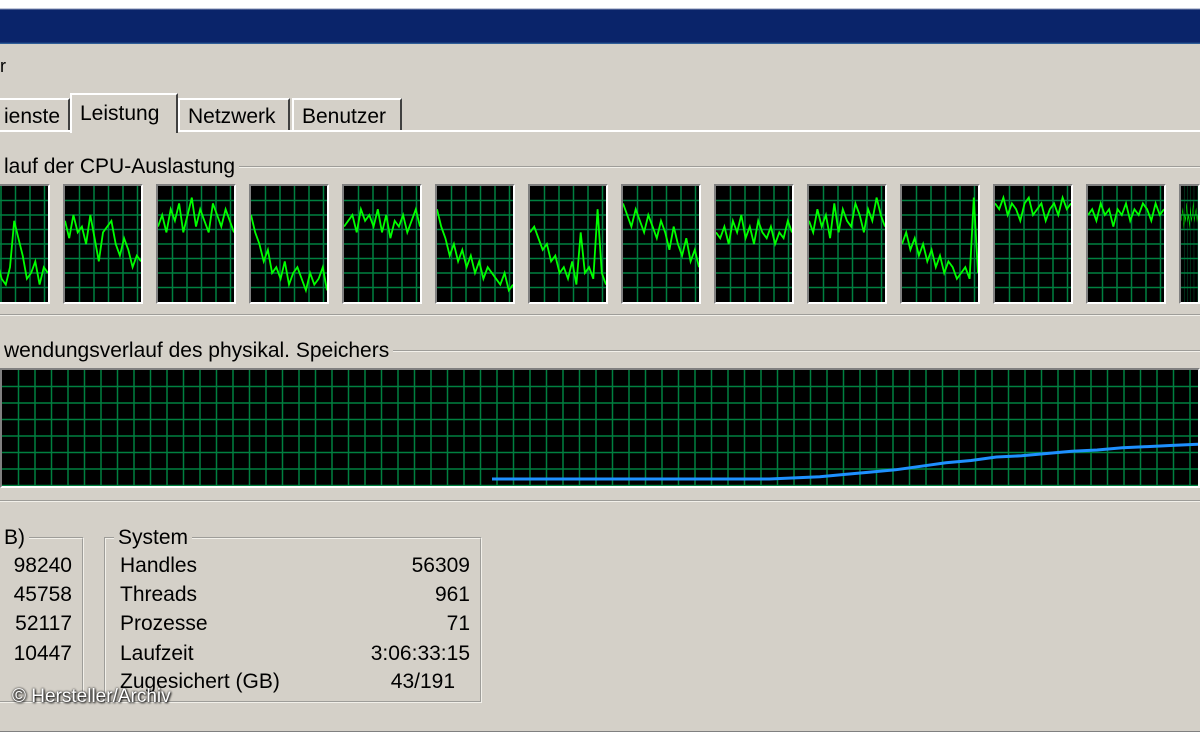 The width and height of the screenshot is (1200, 732). I want to click on physical-memory-value: 52117, so click(43, 623).